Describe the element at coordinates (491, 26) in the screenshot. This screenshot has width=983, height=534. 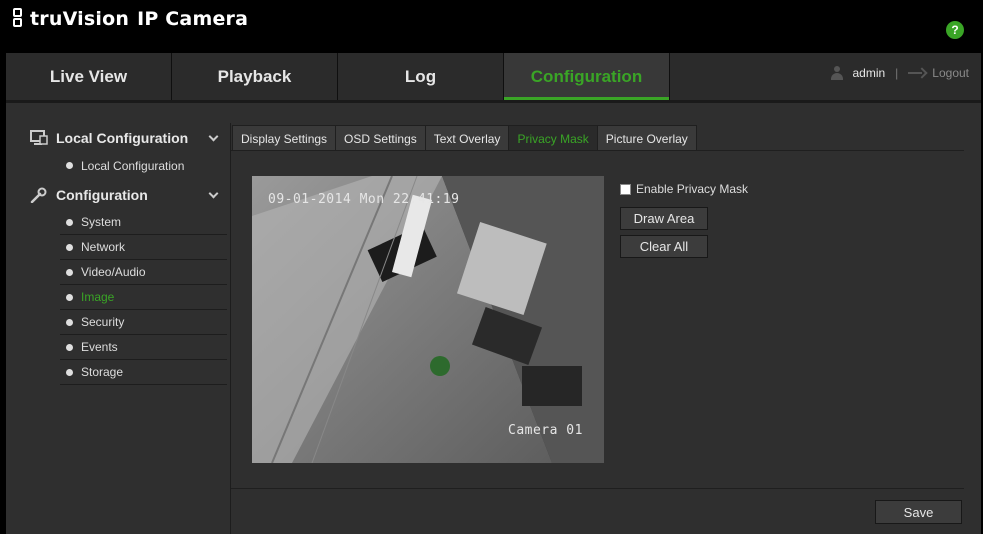
I see `header: truVision IP Camera ?` at that location.